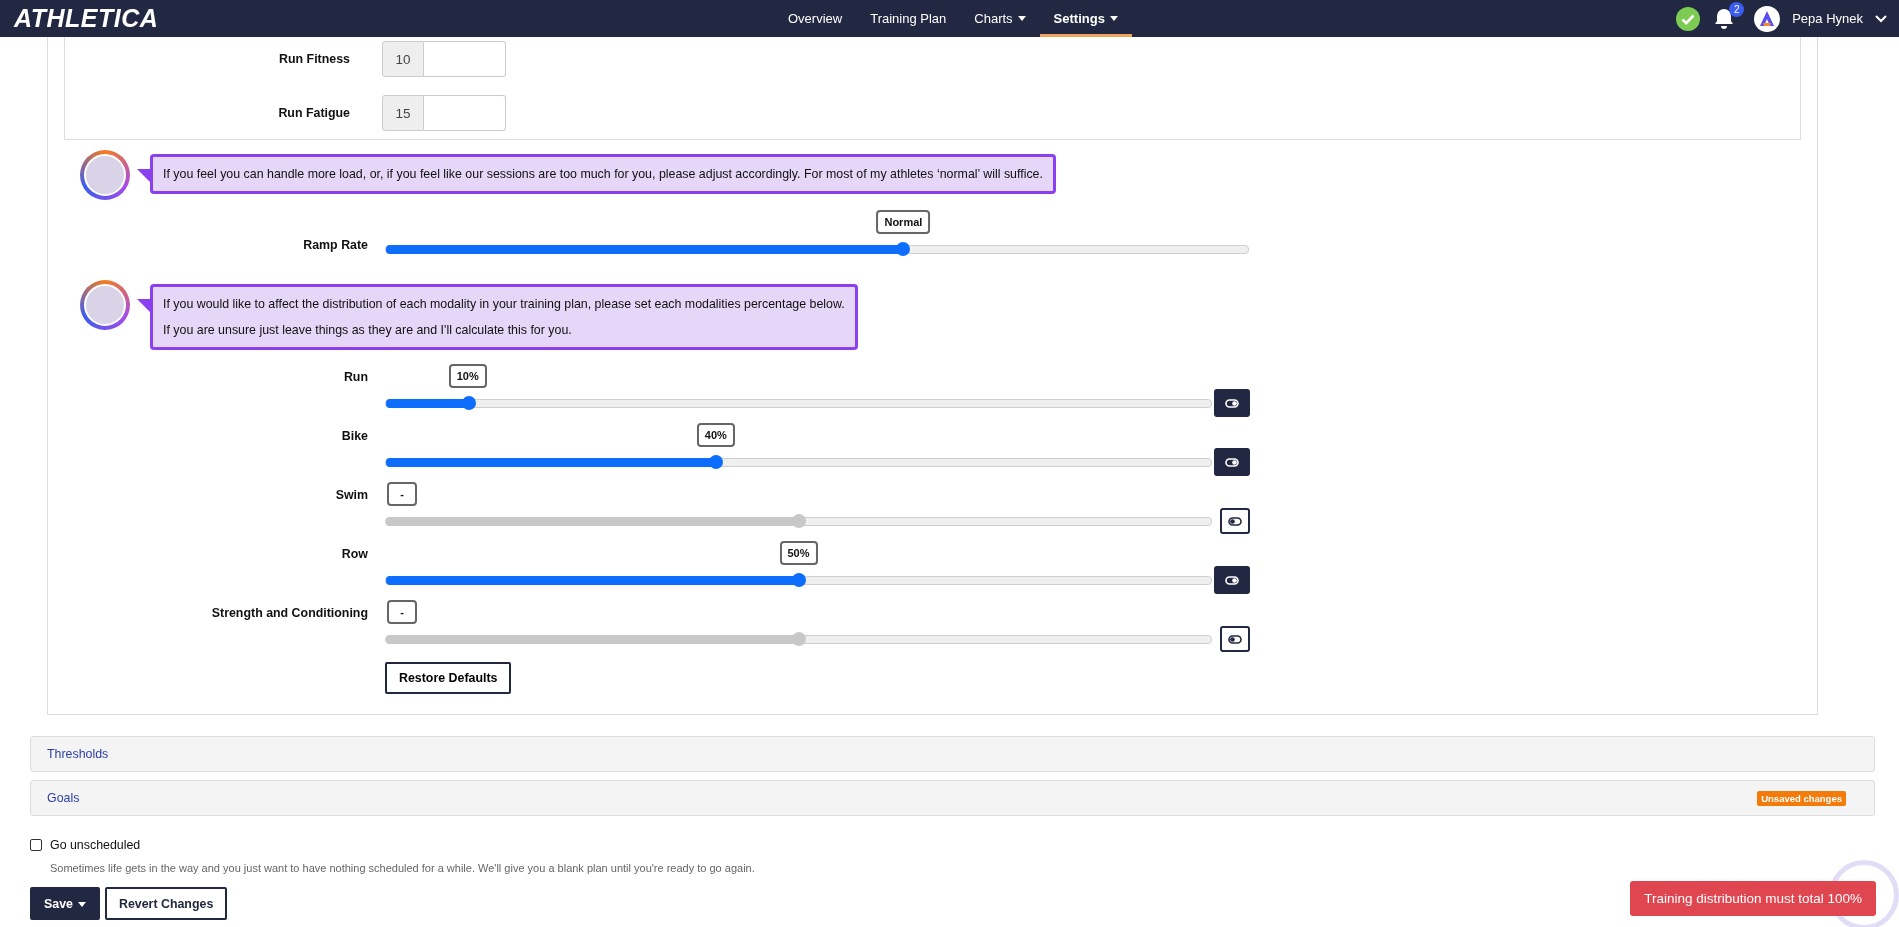  What do you see at coordinates (903, 222) in the screenshot?
I see `value-tooltip: Normal` at bounding box center [903, 222].